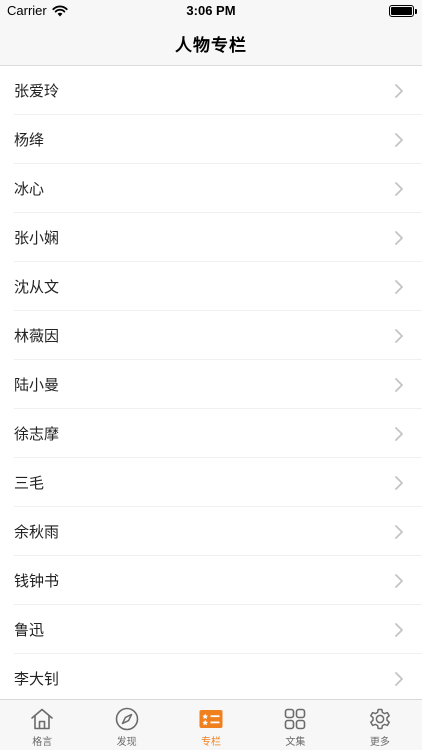  What do you see at coordinates (211, 188) in the screenshot?
I see `list-item: 冰心` at bounding box center [211, 188].